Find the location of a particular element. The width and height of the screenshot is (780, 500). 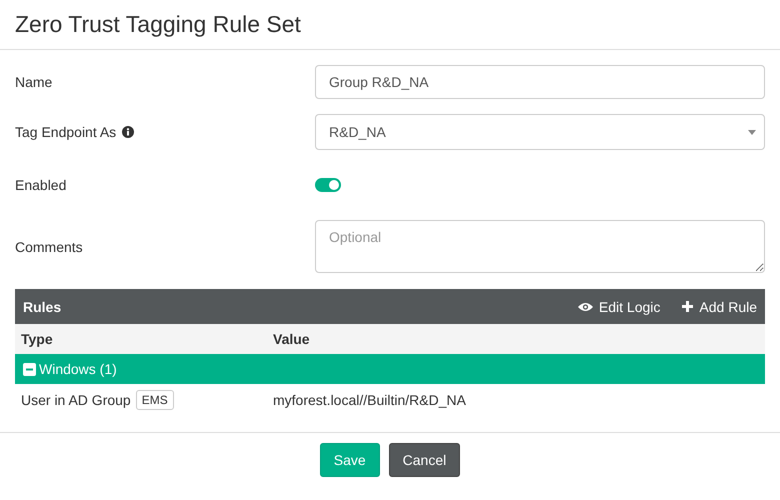

field-label: Comments is located at coordinates (49, 246).